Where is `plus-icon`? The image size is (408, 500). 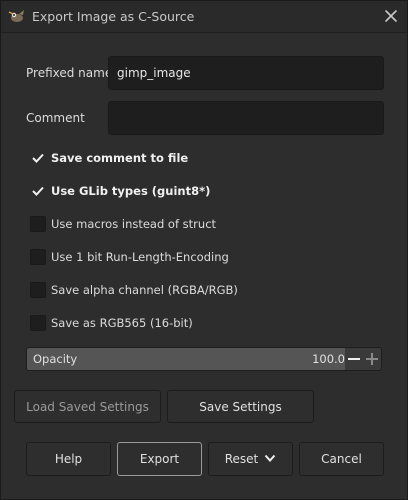 plus-icon is located at coordinates (372, 359).